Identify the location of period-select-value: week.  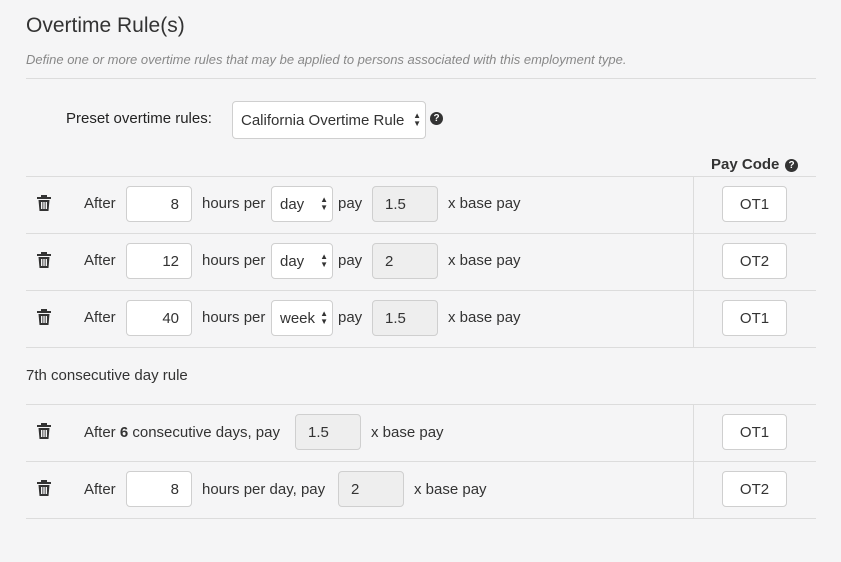
(298, 318).